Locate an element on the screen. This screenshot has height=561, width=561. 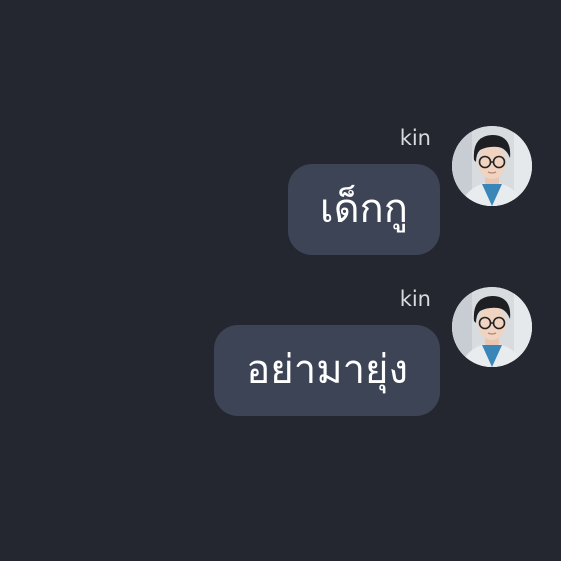
message-bubble: เด็กกู is located at coordinates (363, 209).